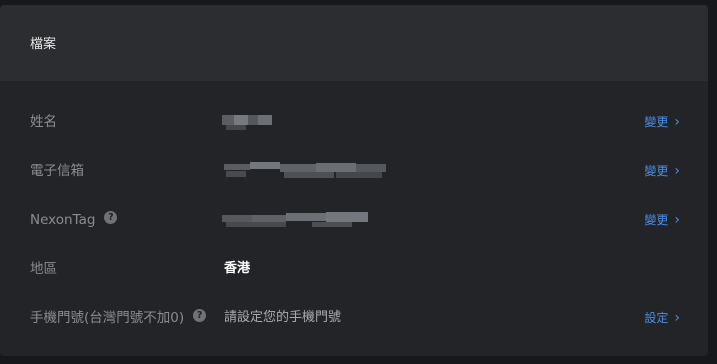 This screenshot has height=364, width=717. Describe the element at coordinates (107, 318) in the screenshot. I see `phone-label-text: 手機門號(台灣門號不加0)` at that location.